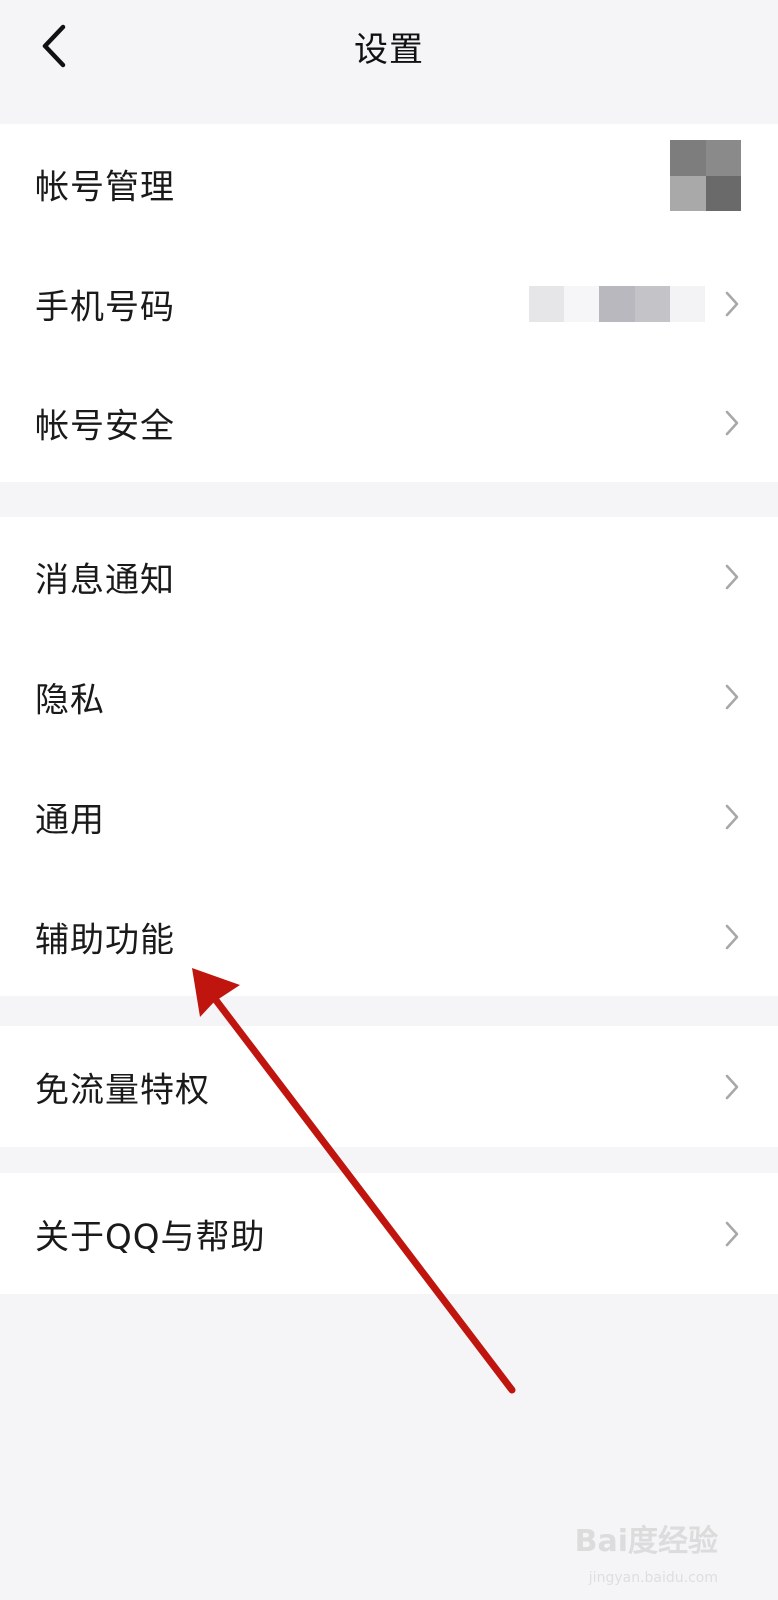  Describe the element at coordinates (389, 422) in the screenshot. I see `settings-item-account-security: 帐号安全` at that location.